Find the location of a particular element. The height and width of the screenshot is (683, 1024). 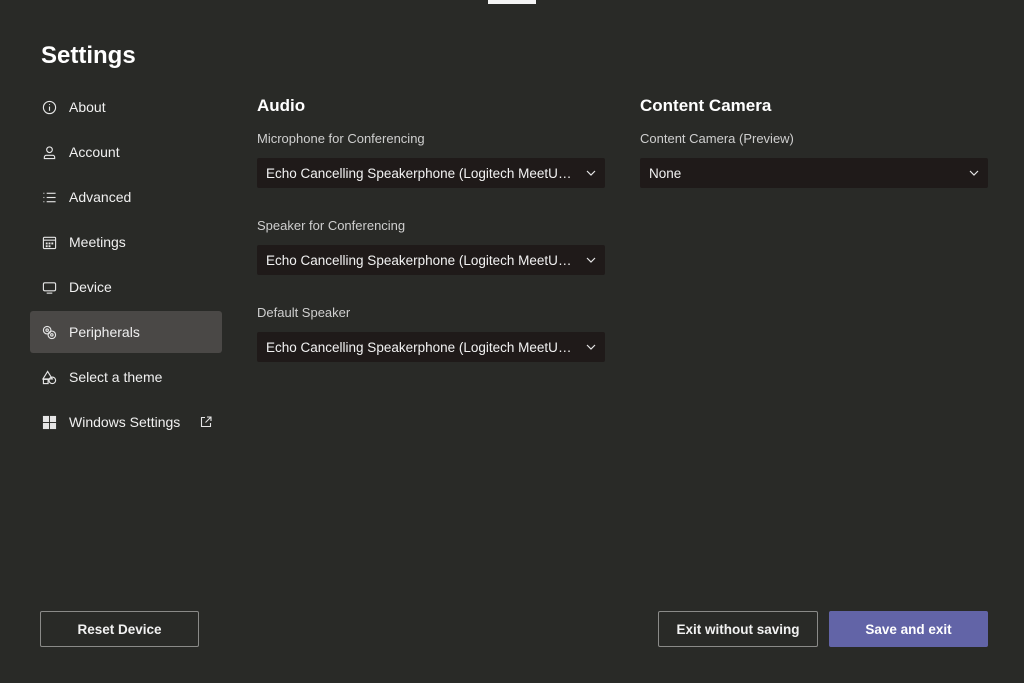

sidebar-item-windows-settings: Windows Settings is located at coordinates (126, 422).